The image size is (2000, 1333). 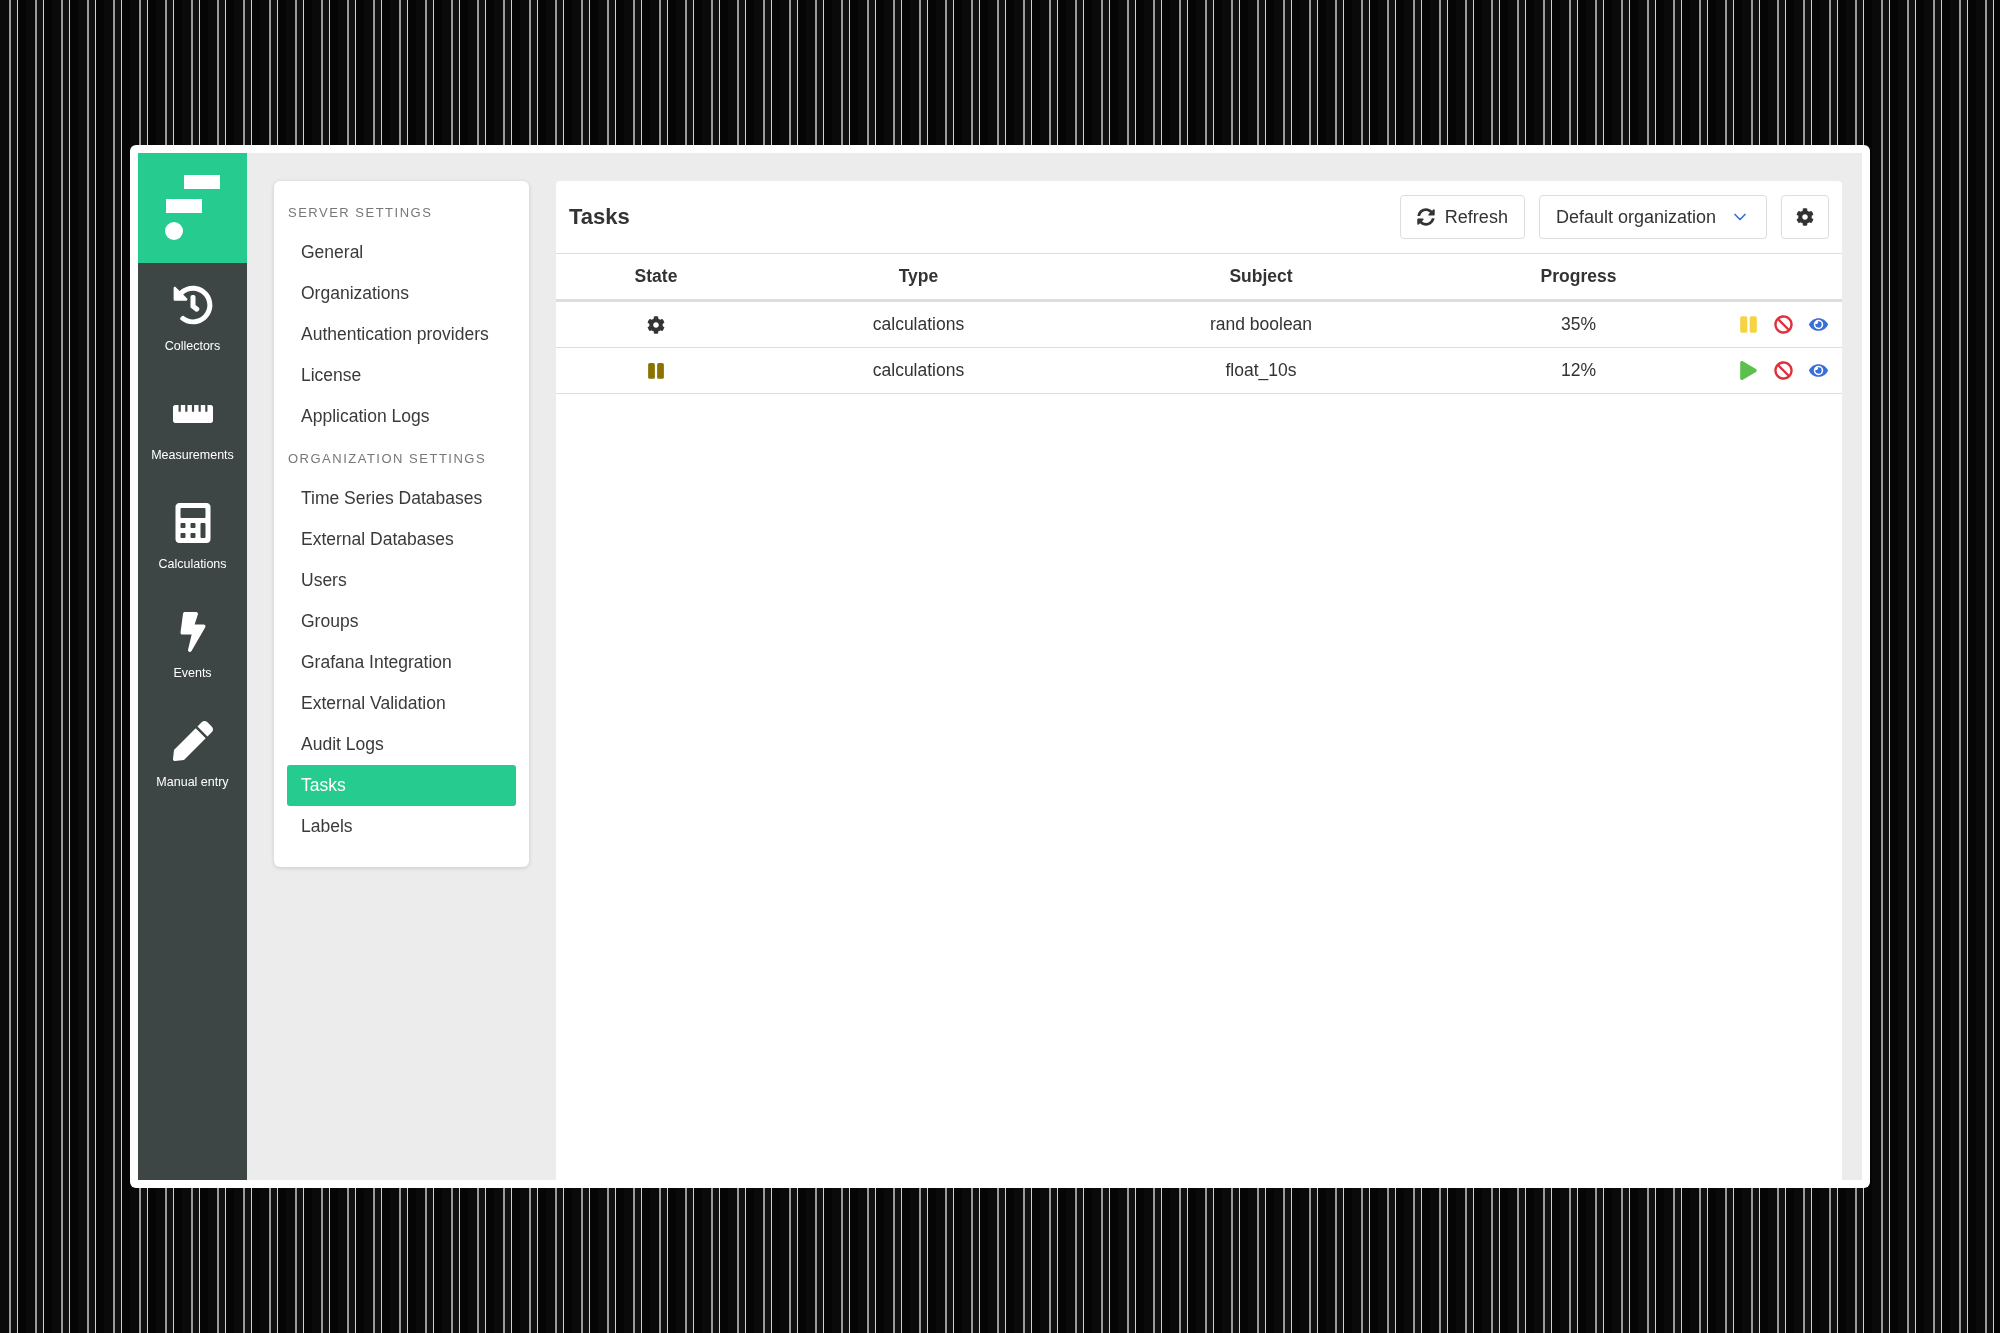 What do you see at coordinates (1748, 370) in the screenshot?
I see `play-button` at bounding box center [1748, 370].